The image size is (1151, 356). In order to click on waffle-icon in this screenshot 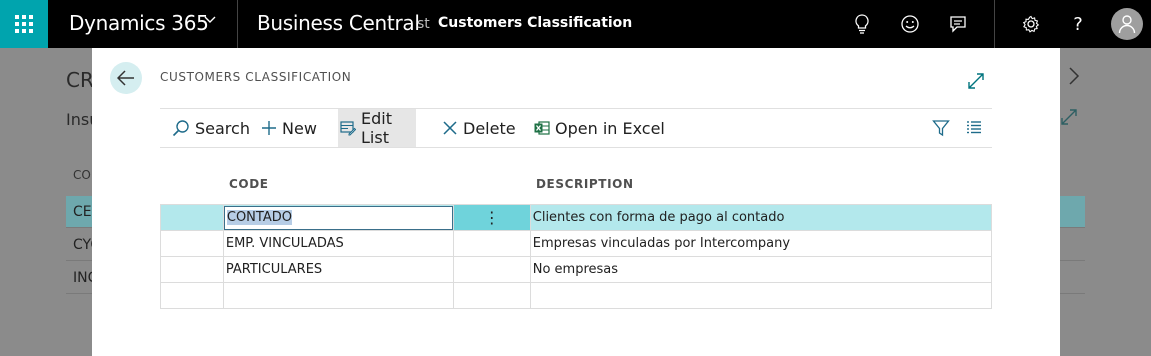, I will do `click(24, 24)`.